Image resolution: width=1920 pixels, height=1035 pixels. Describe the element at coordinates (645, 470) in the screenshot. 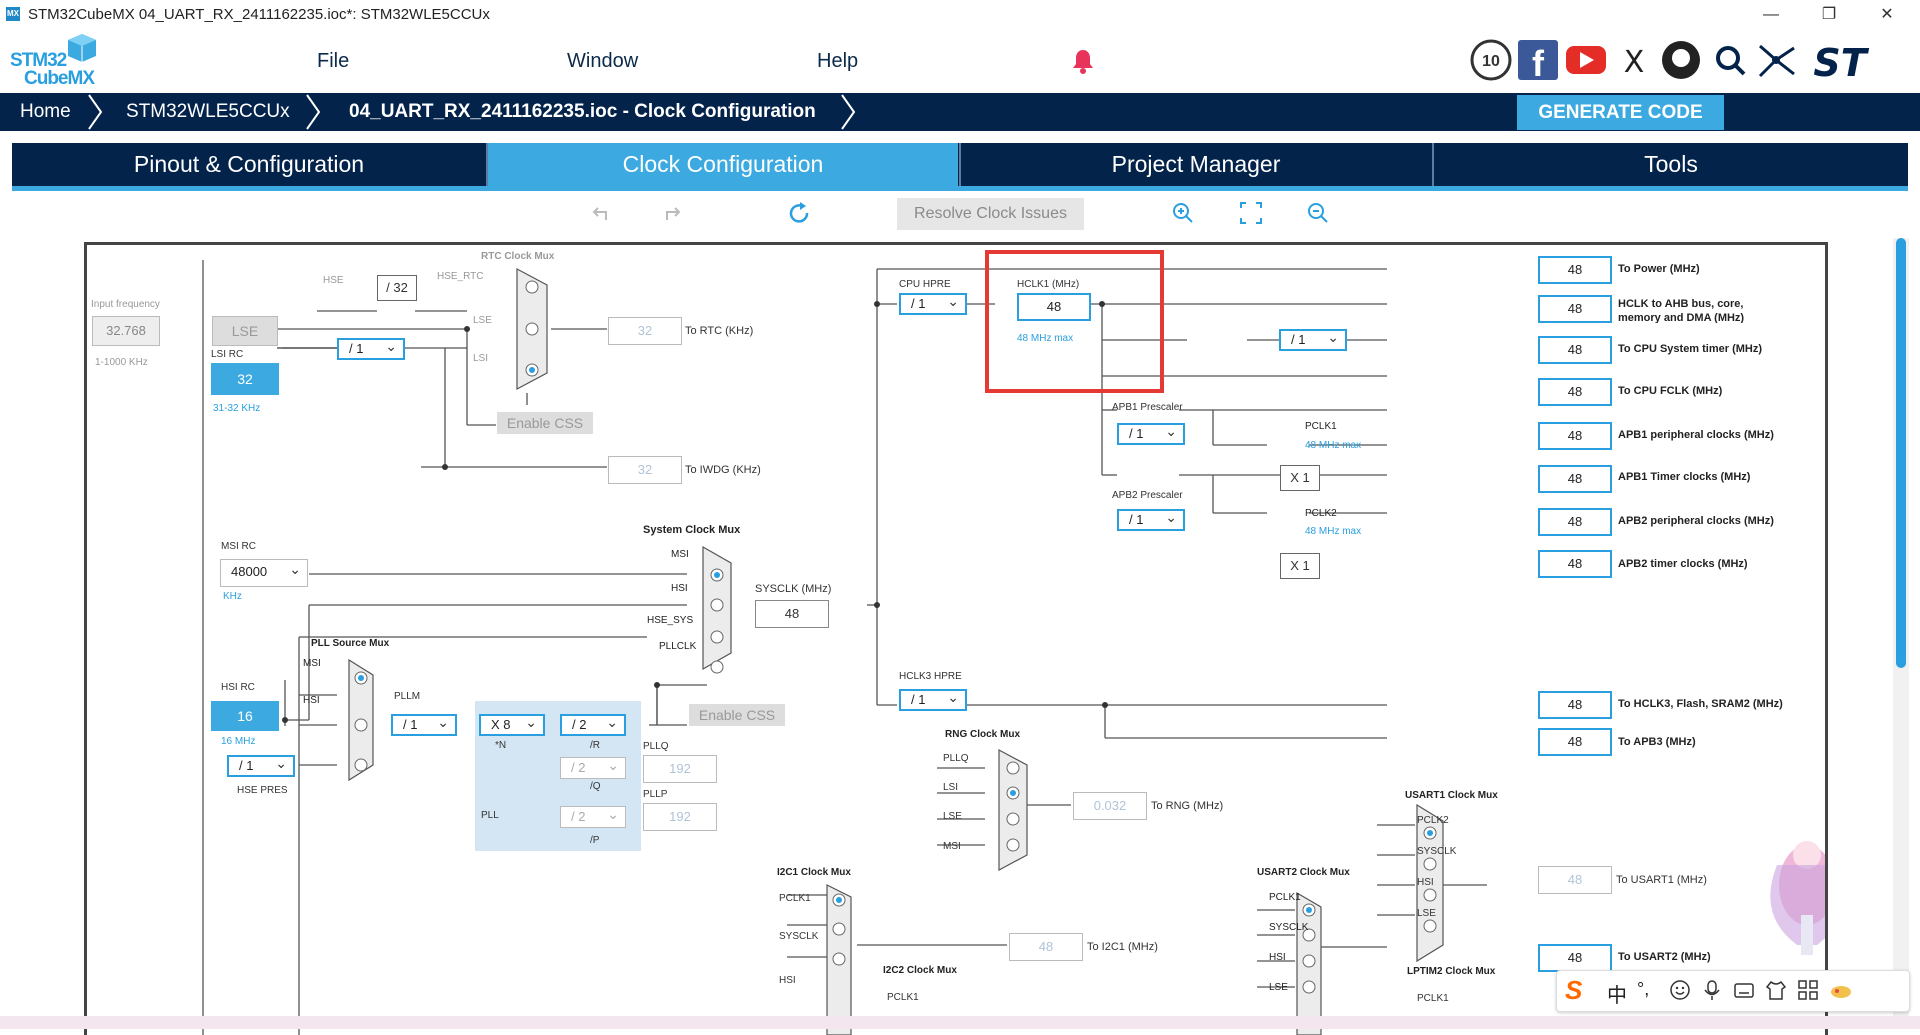

I see `iwdg-output: 32` at that location.